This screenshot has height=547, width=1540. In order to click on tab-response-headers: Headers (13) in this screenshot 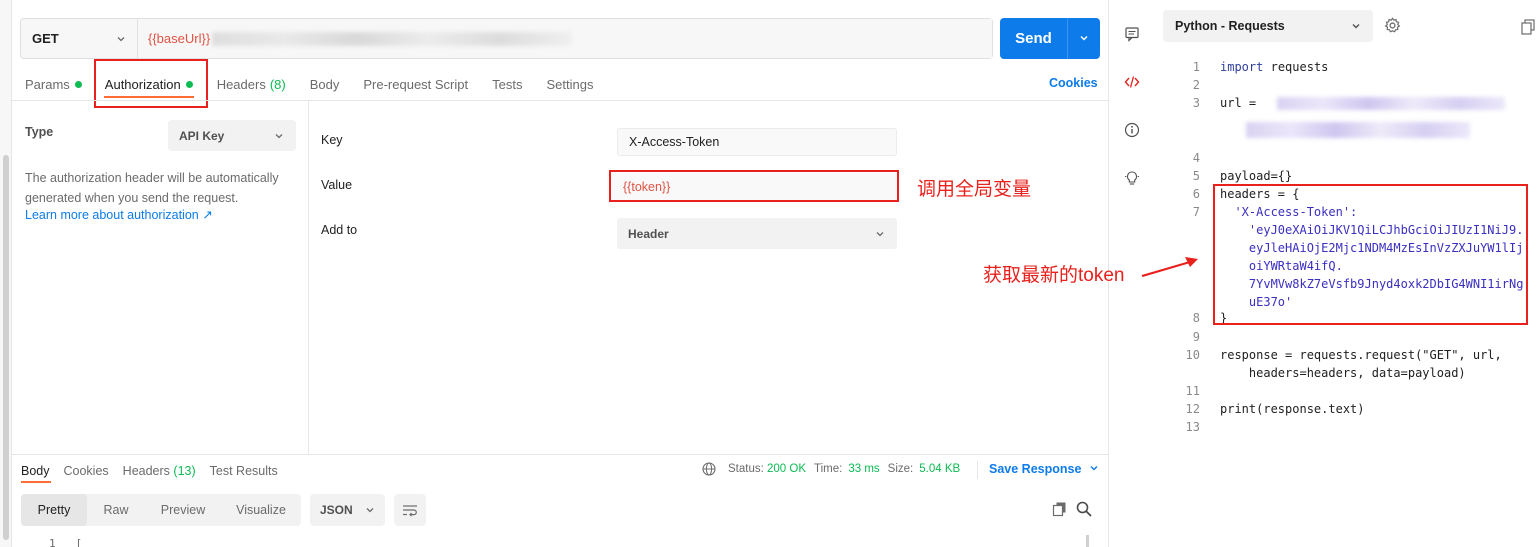, I will do `click(159, 471)`.